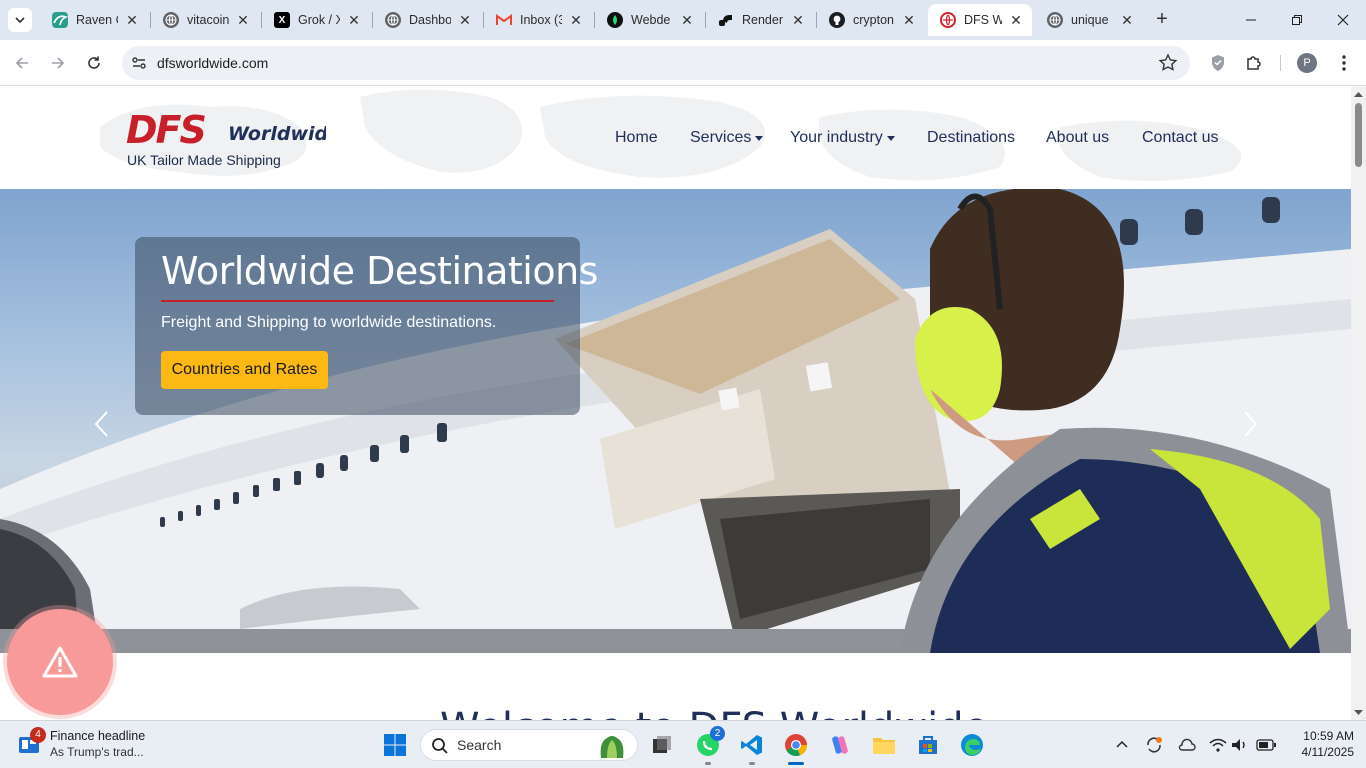 This screenshot has width=1366, height=768. What do you see at coordinates (1055, 20) in the screenshot?
I see `globe-icon` at bounding box center [1055, 20].